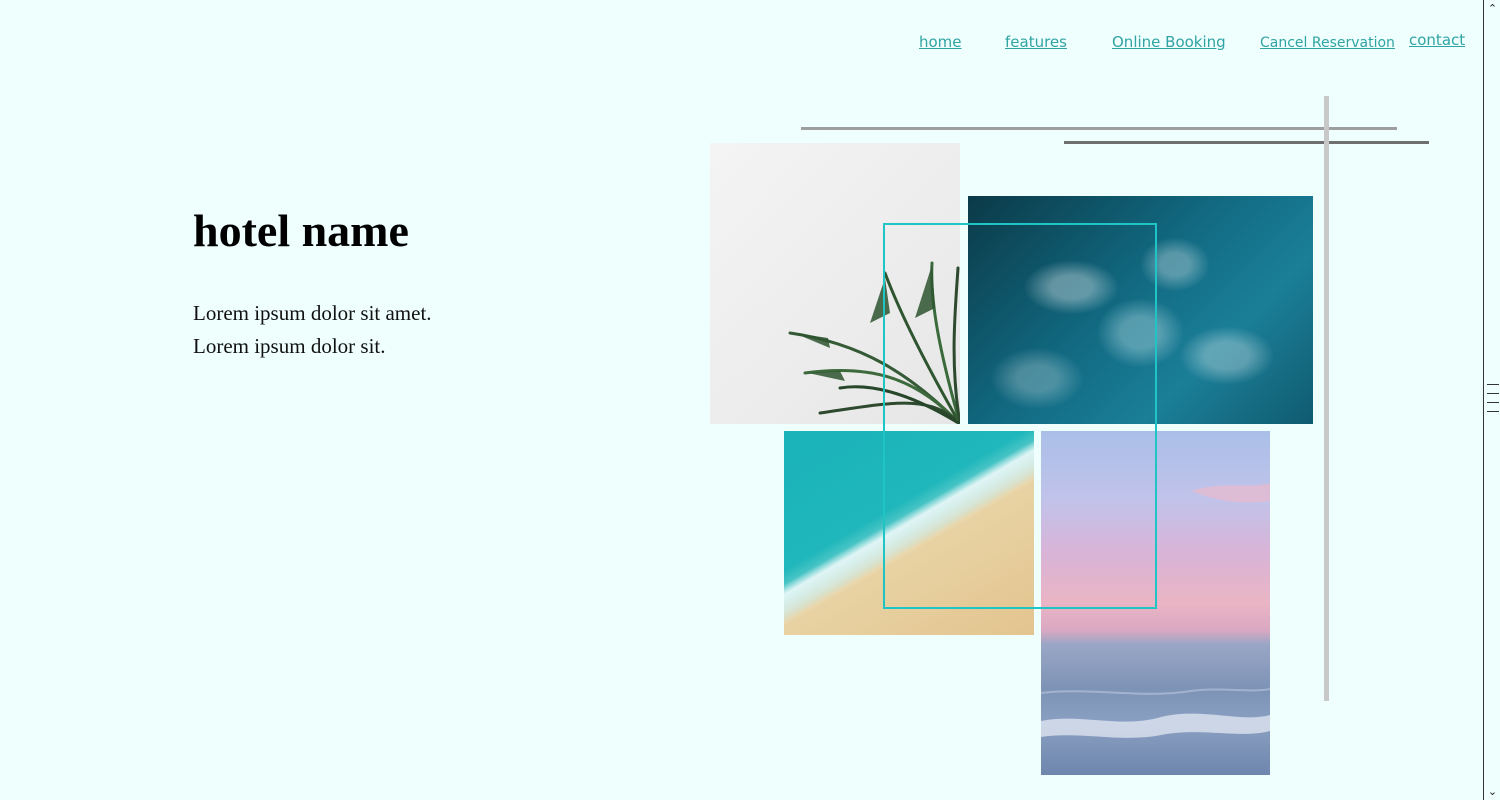 This screenshot has width=1500, height=800. Describe the element at coordinates (1099, 128) in the screenshot. I see `decorative-line-top` at that location.